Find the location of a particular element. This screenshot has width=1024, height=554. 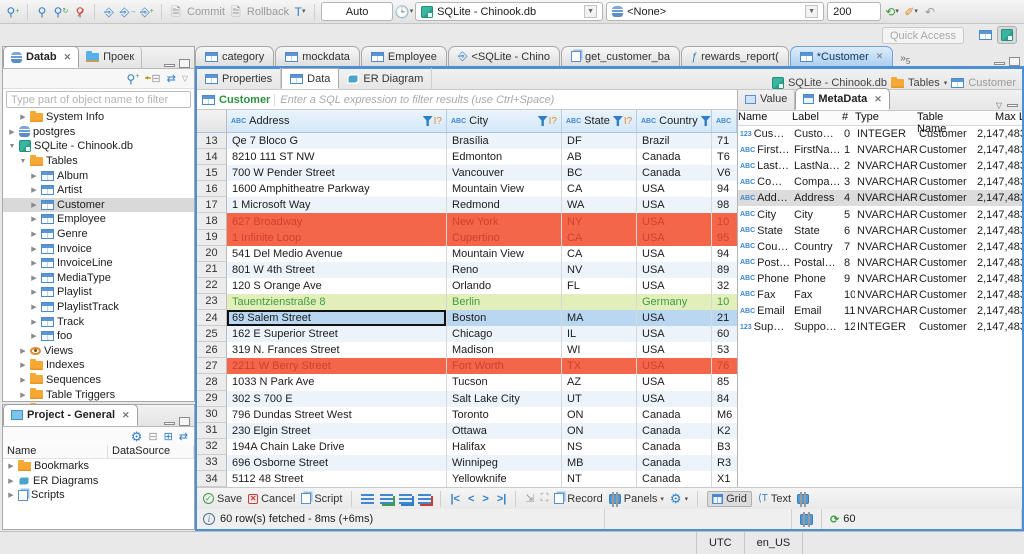

tab-database-navigator: Datab ✕ is located at coordinates (41, 57).